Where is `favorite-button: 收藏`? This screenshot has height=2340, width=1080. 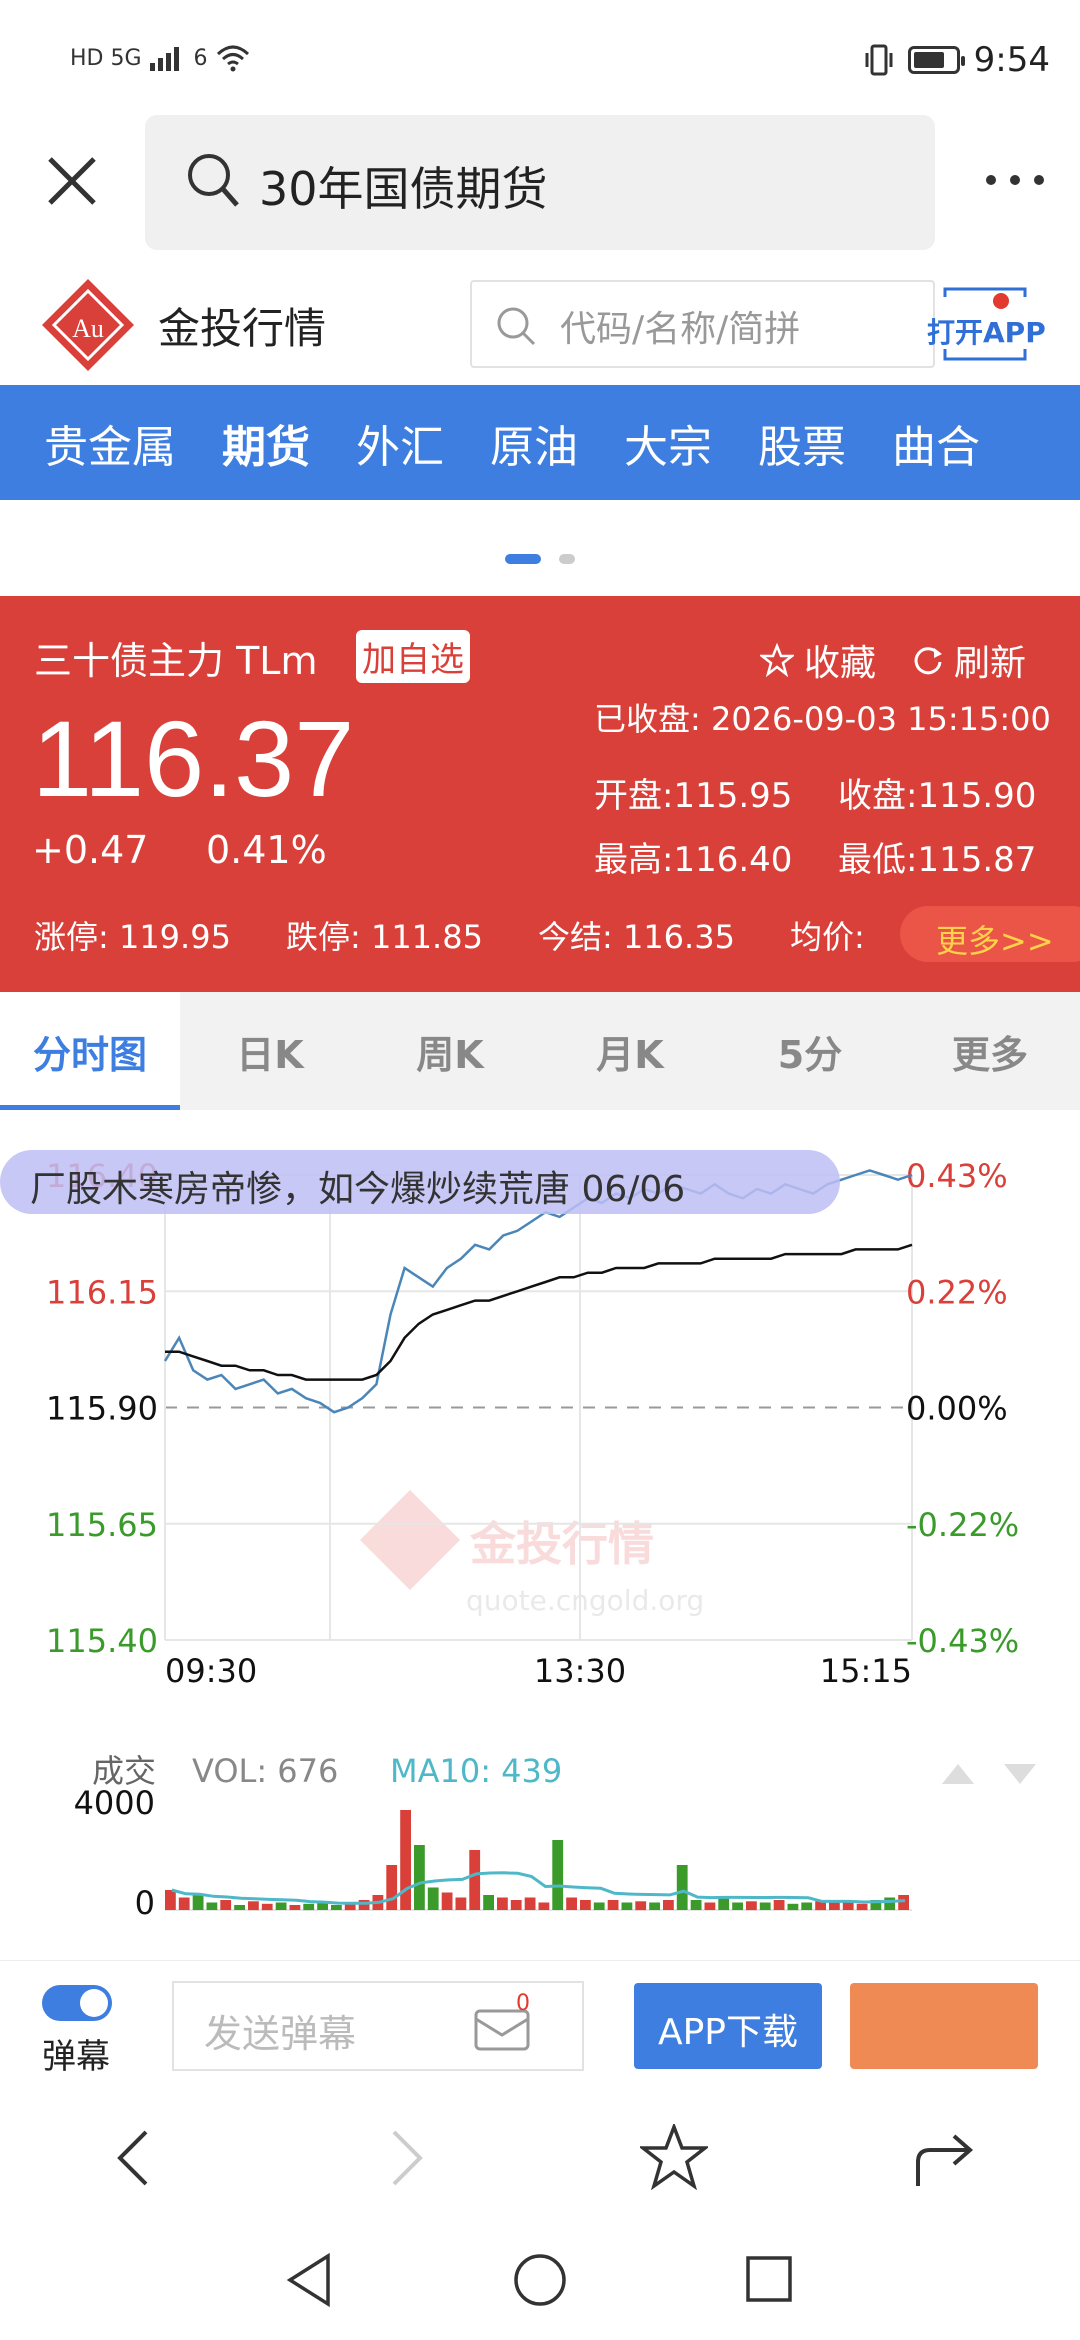 favorite-button: 收藏 is located at coordinates (818, 660).